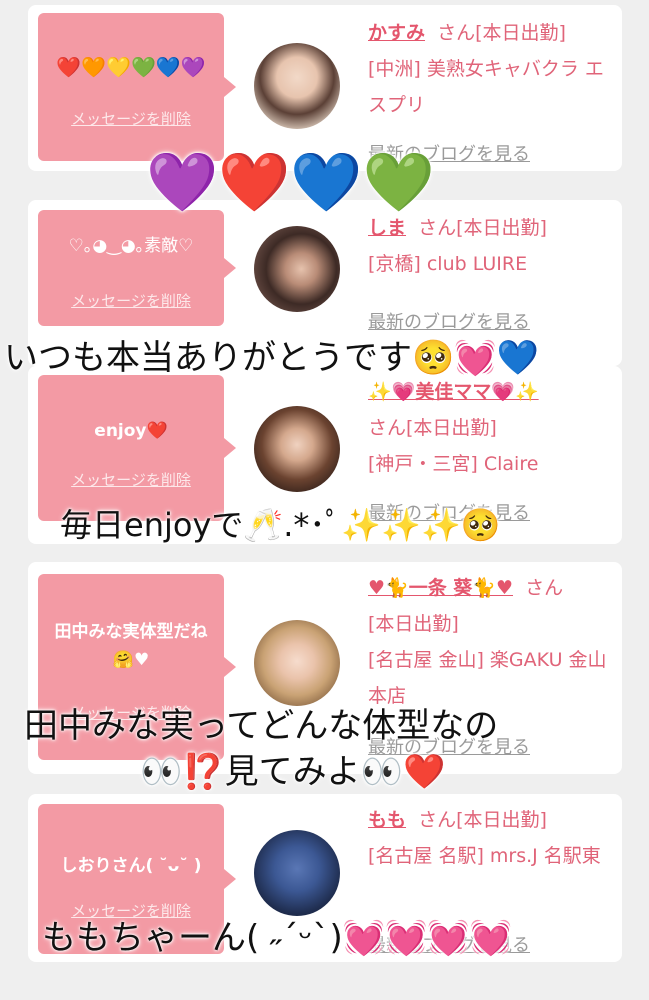  Describe the element at coordinates (137, 87) in the screenshot. I see `message-bubble: ❤️🧡💛💚💙💜 メッセージを削除` at that location.